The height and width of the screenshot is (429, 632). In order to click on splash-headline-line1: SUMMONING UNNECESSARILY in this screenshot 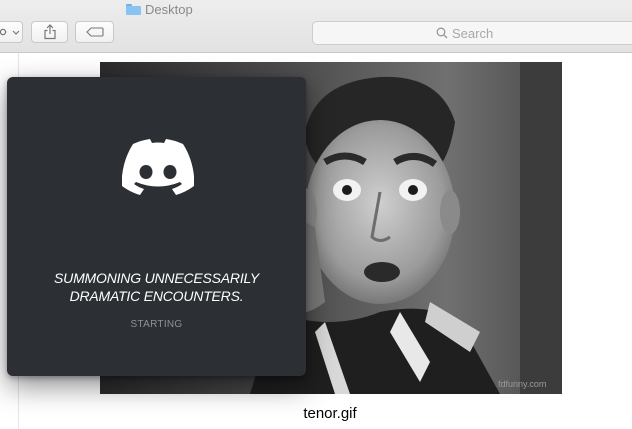, I will do `click(156, 278)`.